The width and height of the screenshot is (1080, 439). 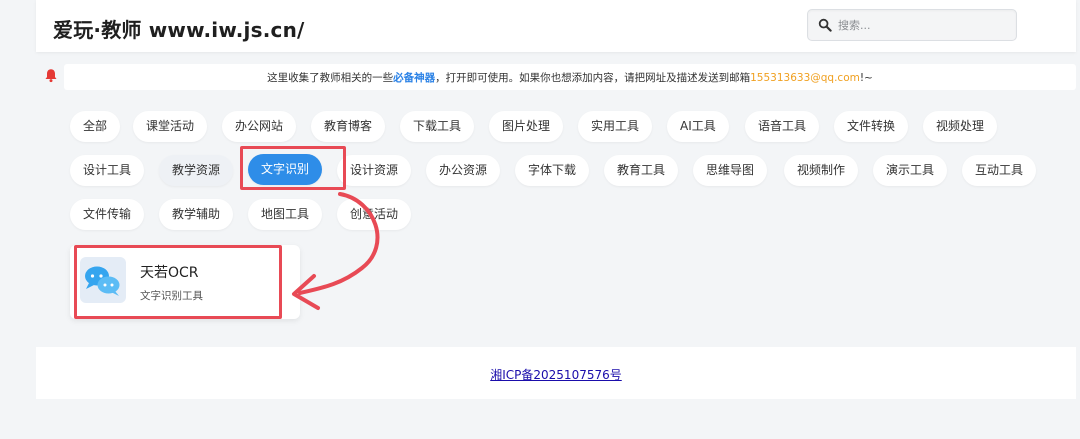 What do you see at coordinates (95, 126) in the screenshot?
I see `tag-all: 全部` at bounding box center [95, 126].